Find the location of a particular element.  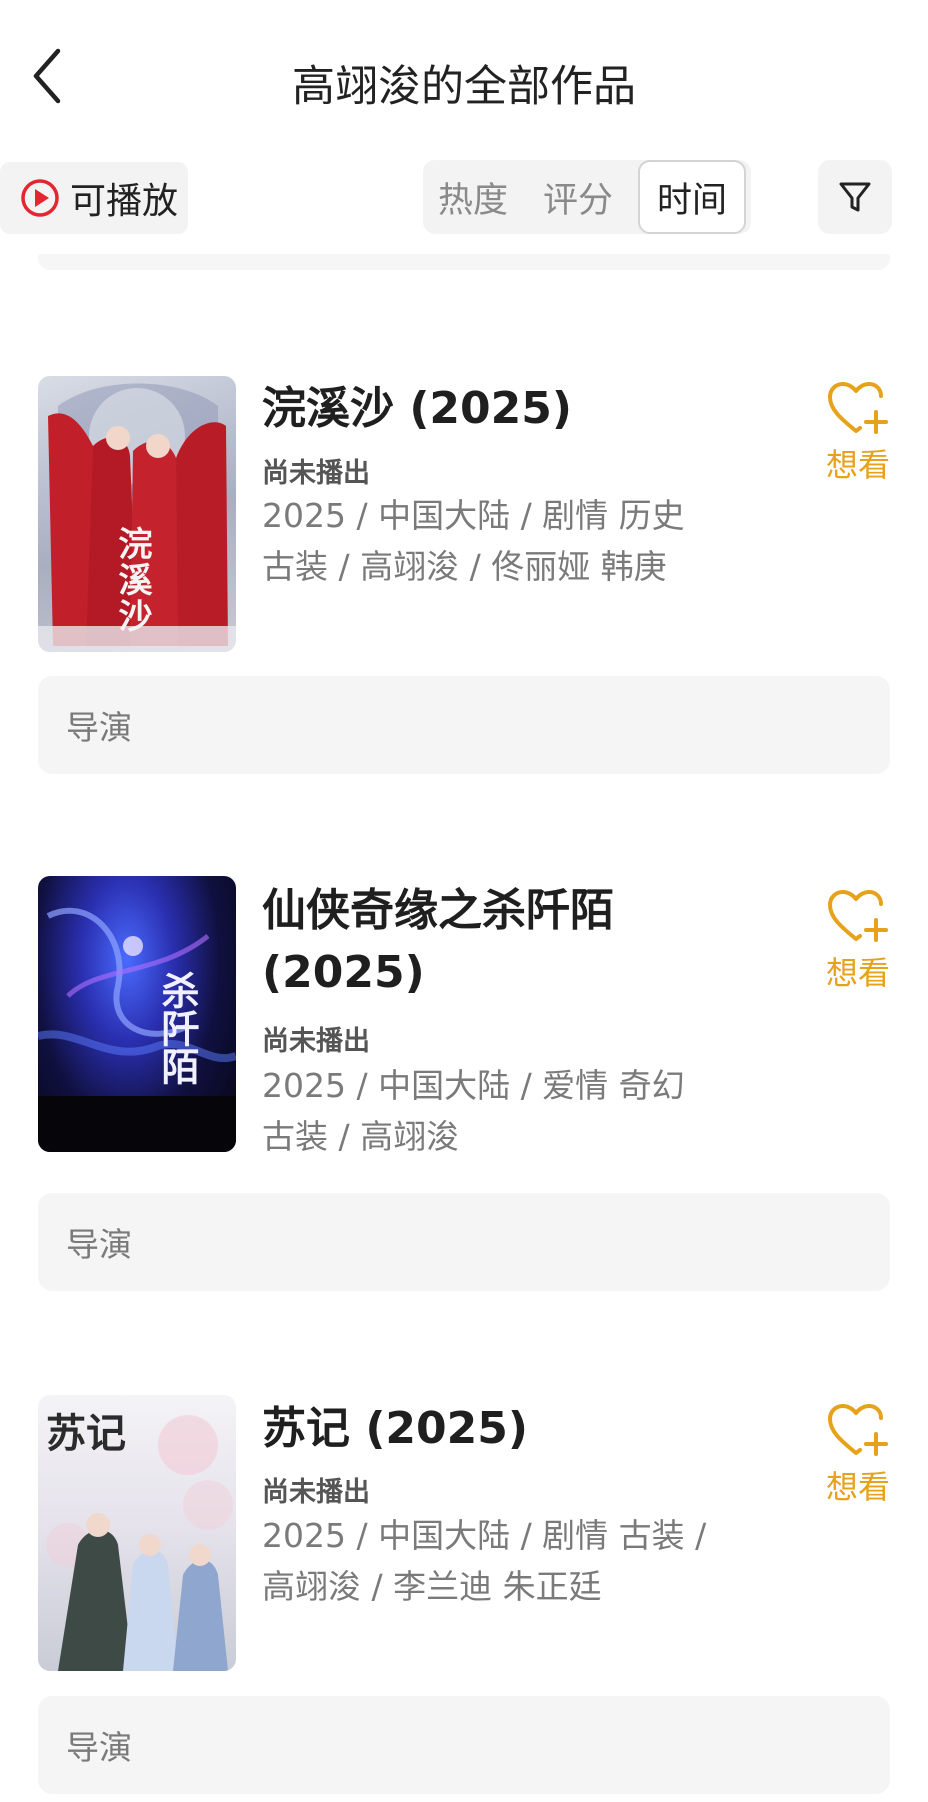

previous-director-box is located at coordinates (464, 262).